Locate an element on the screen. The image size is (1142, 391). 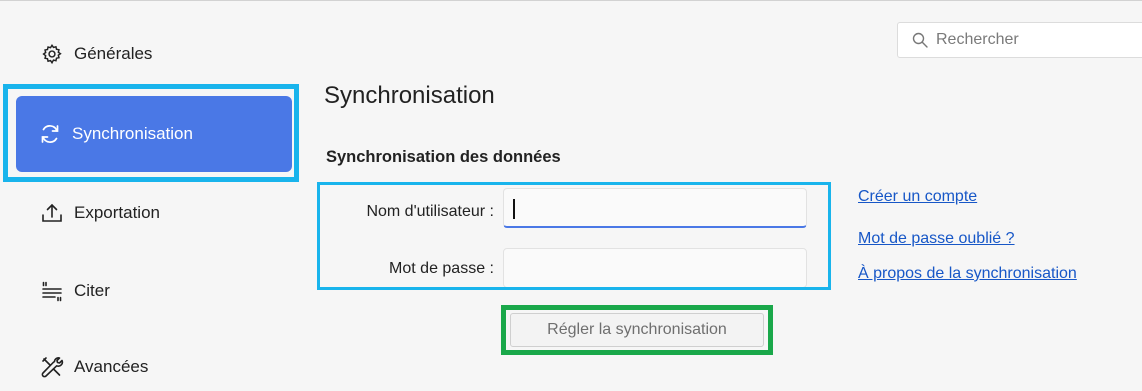
username-field is located at coordinates (655, 208).